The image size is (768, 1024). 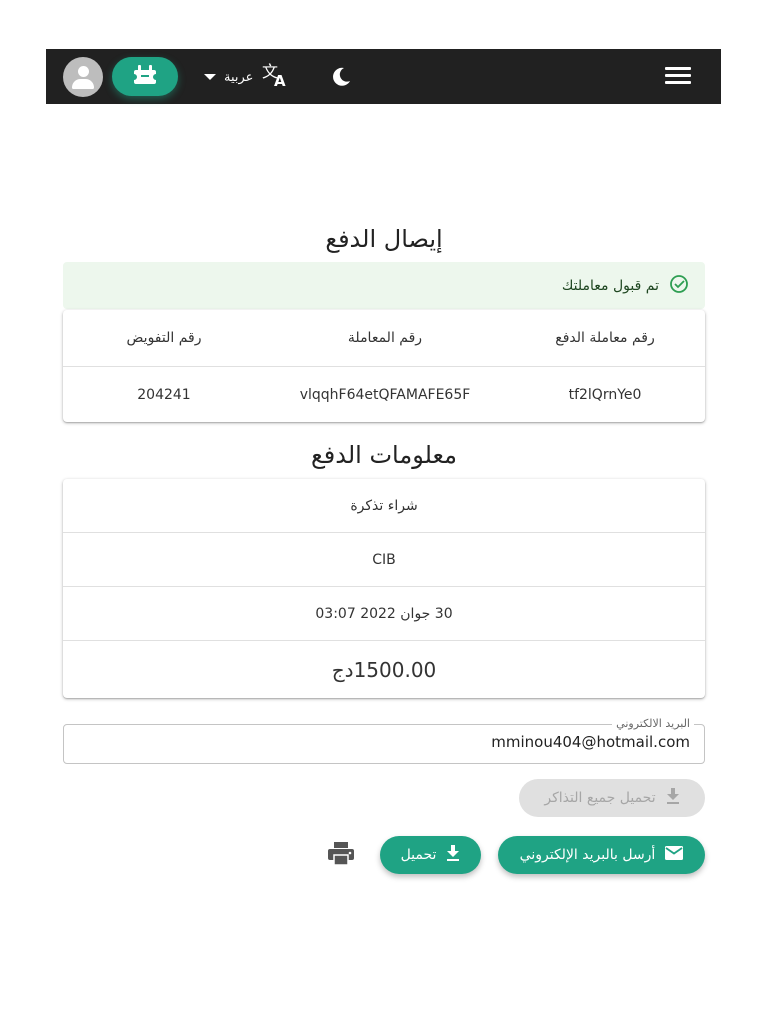 I want to click on ticket-icon, so click(x=145, y=77).